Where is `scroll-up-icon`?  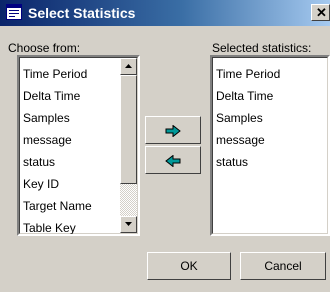 scroll-up-icon is located at coordinates (128, 66).